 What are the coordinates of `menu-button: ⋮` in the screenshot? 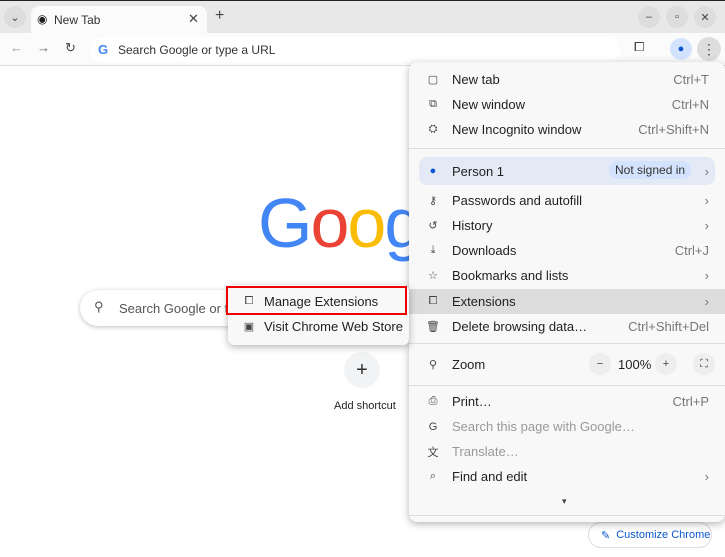 It's located at (709, 49).